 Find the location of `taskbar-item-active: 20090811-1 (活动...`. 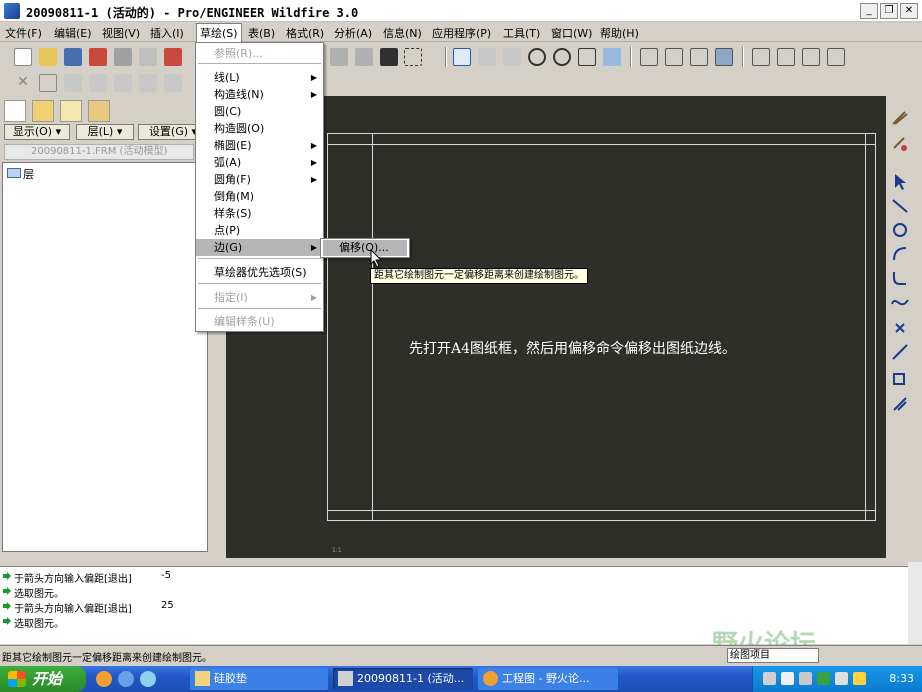

taskbar-item-active: 20090811-1 (活动... is located at coordinates (403, 679).